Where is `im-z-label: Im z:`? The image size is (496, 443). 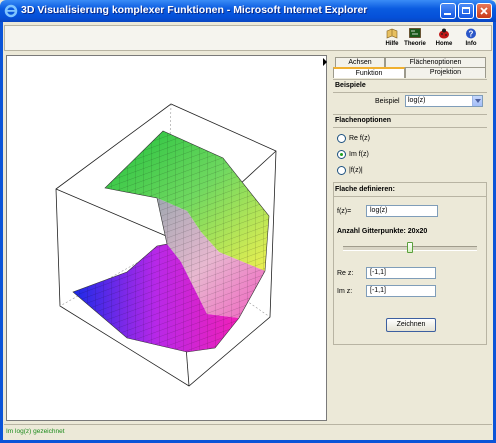 im-z-label: Im z: is located at coordinates (345, 291).